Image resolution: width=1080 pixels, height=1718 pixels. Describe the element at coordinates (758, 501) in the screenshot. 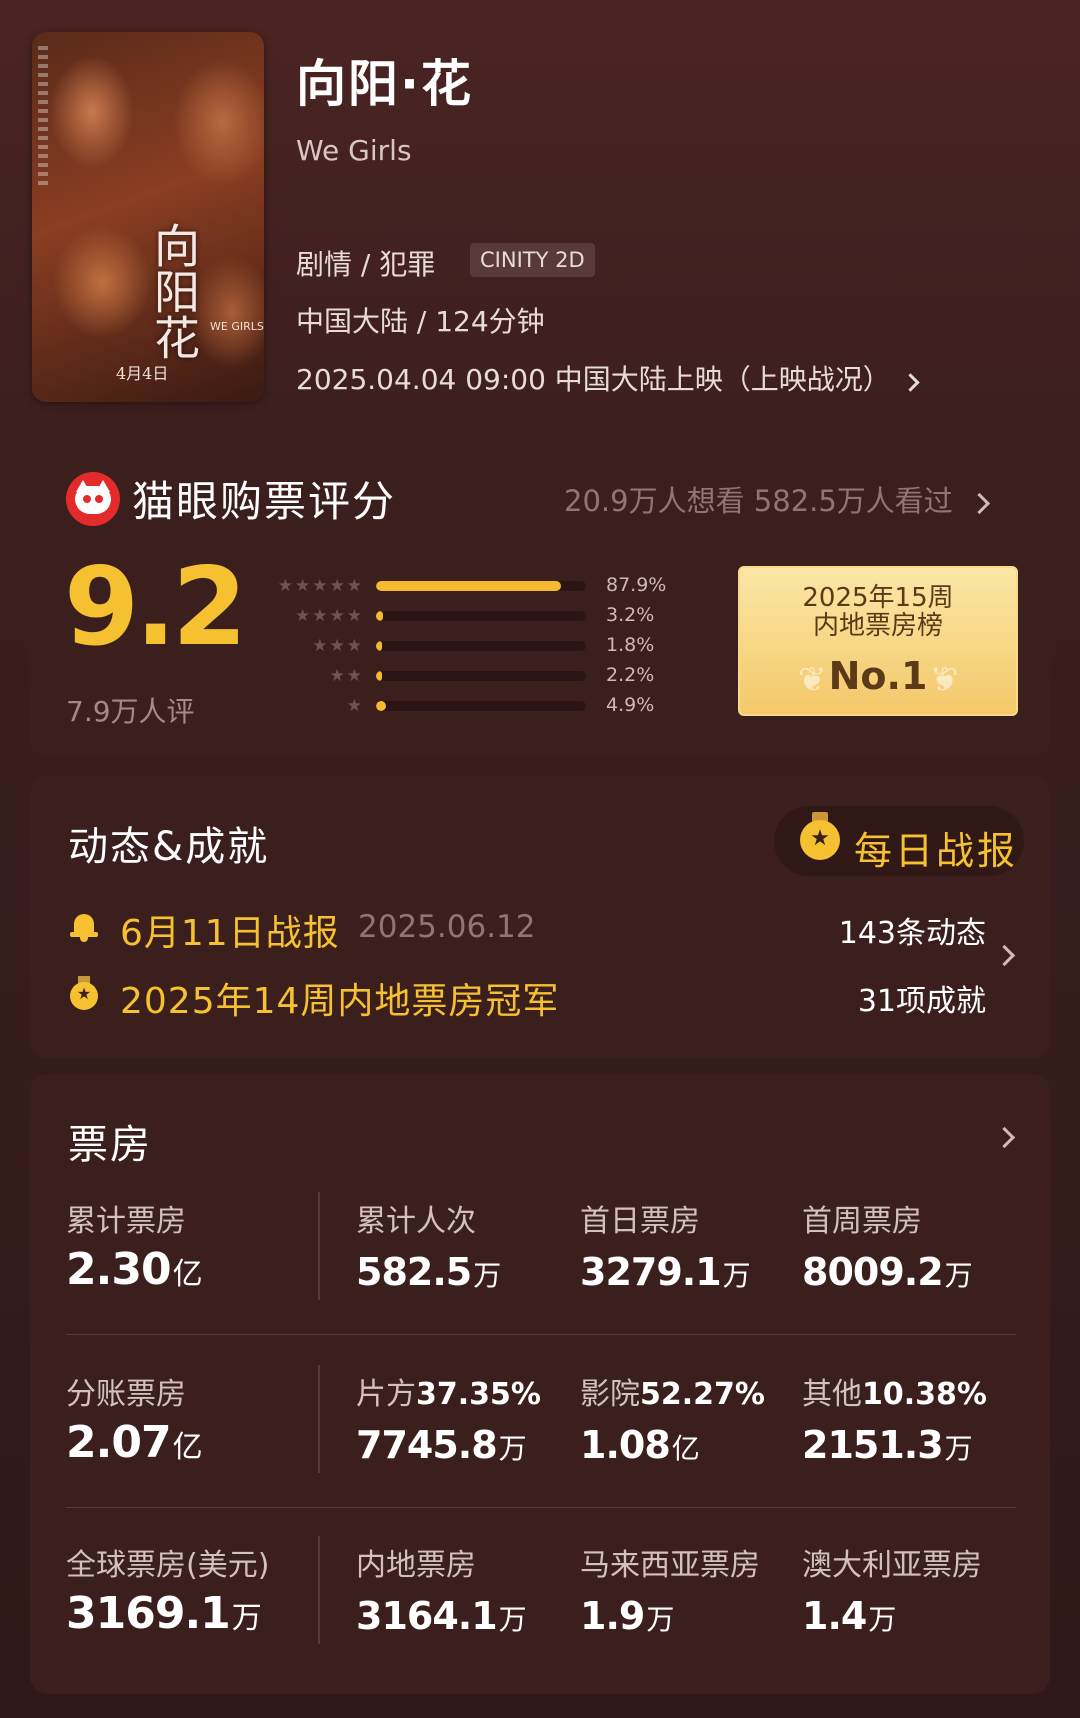

I see `rating-meta-text: 20.9万人想看 582.5万人看过` at that location.